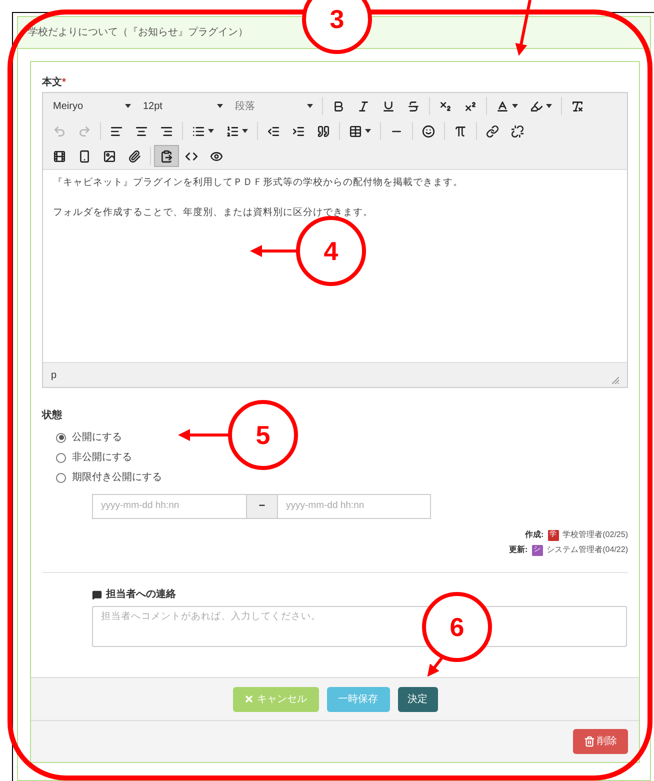  Describe the element at coordinates (534, 535) in the screenshot. I see `history-label: 作成:` at that location.